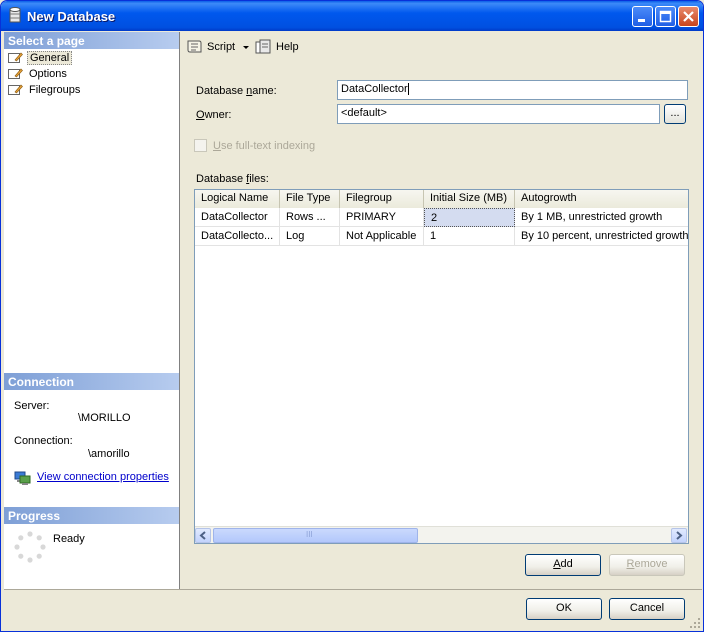 The width and height of the screenshot is (704, 632). I want to click on server-value: \MORILLO, so click(104, 418).